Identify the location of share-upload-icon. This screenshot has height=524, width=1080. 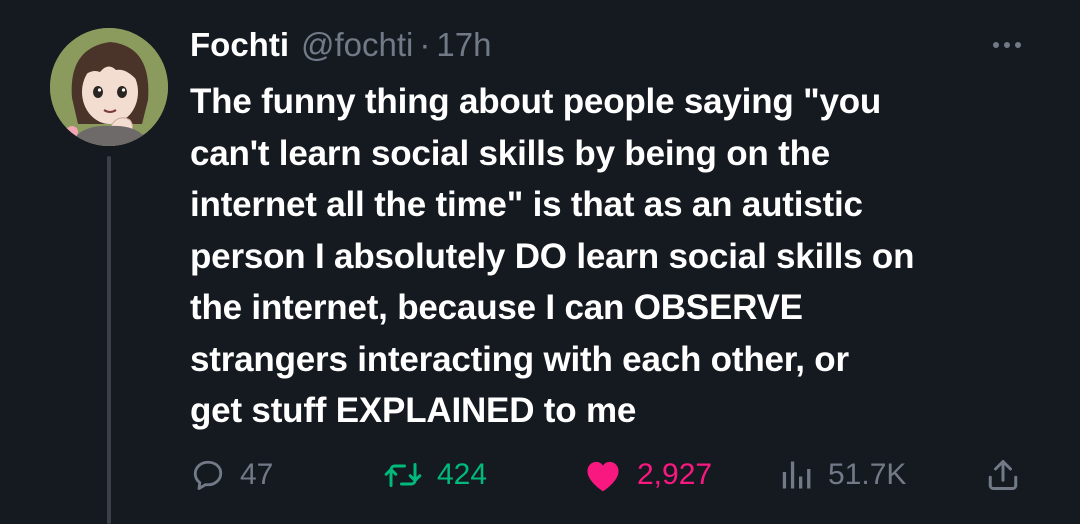
(1003, 475).